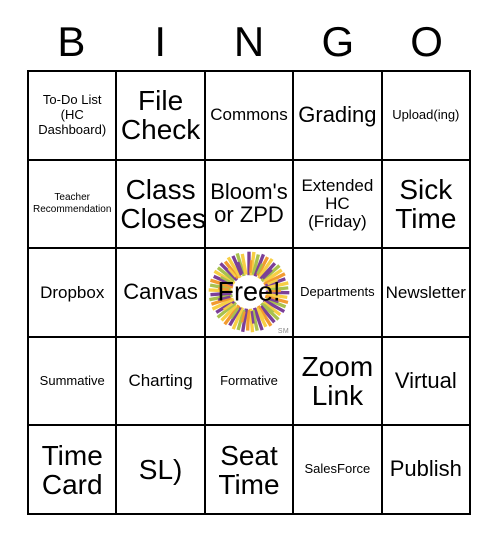 This screenshot has width=500, height=544. I want to click on header-letter-i: I, so click(160, 41).